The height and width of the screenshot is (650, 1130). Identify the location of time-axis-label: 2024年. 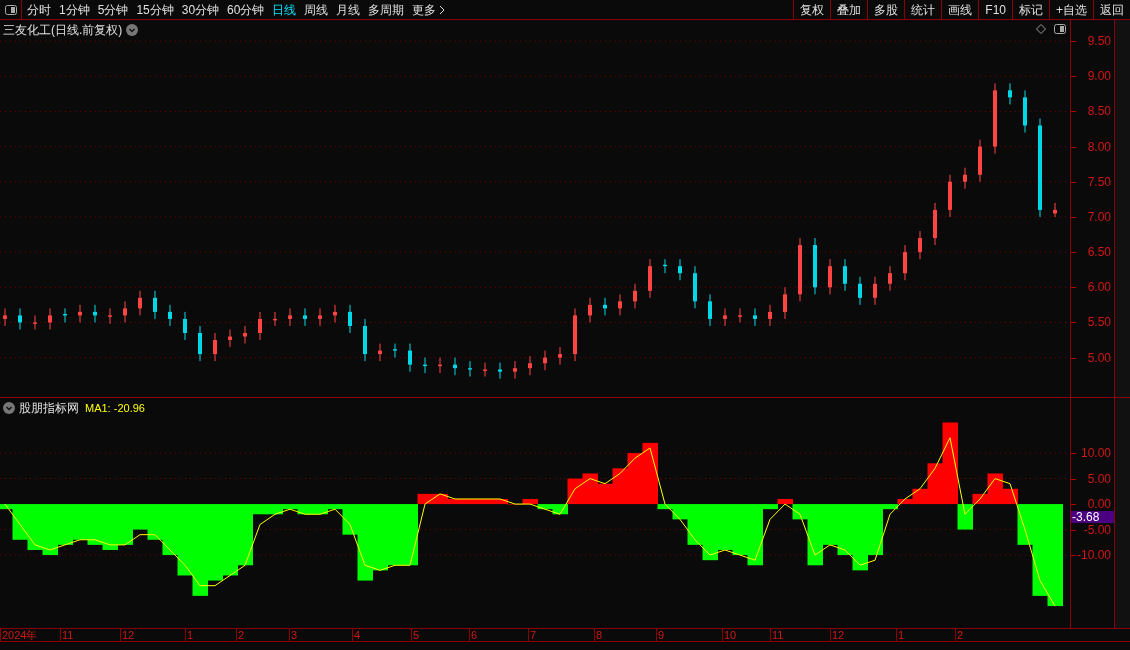
(20, 635).